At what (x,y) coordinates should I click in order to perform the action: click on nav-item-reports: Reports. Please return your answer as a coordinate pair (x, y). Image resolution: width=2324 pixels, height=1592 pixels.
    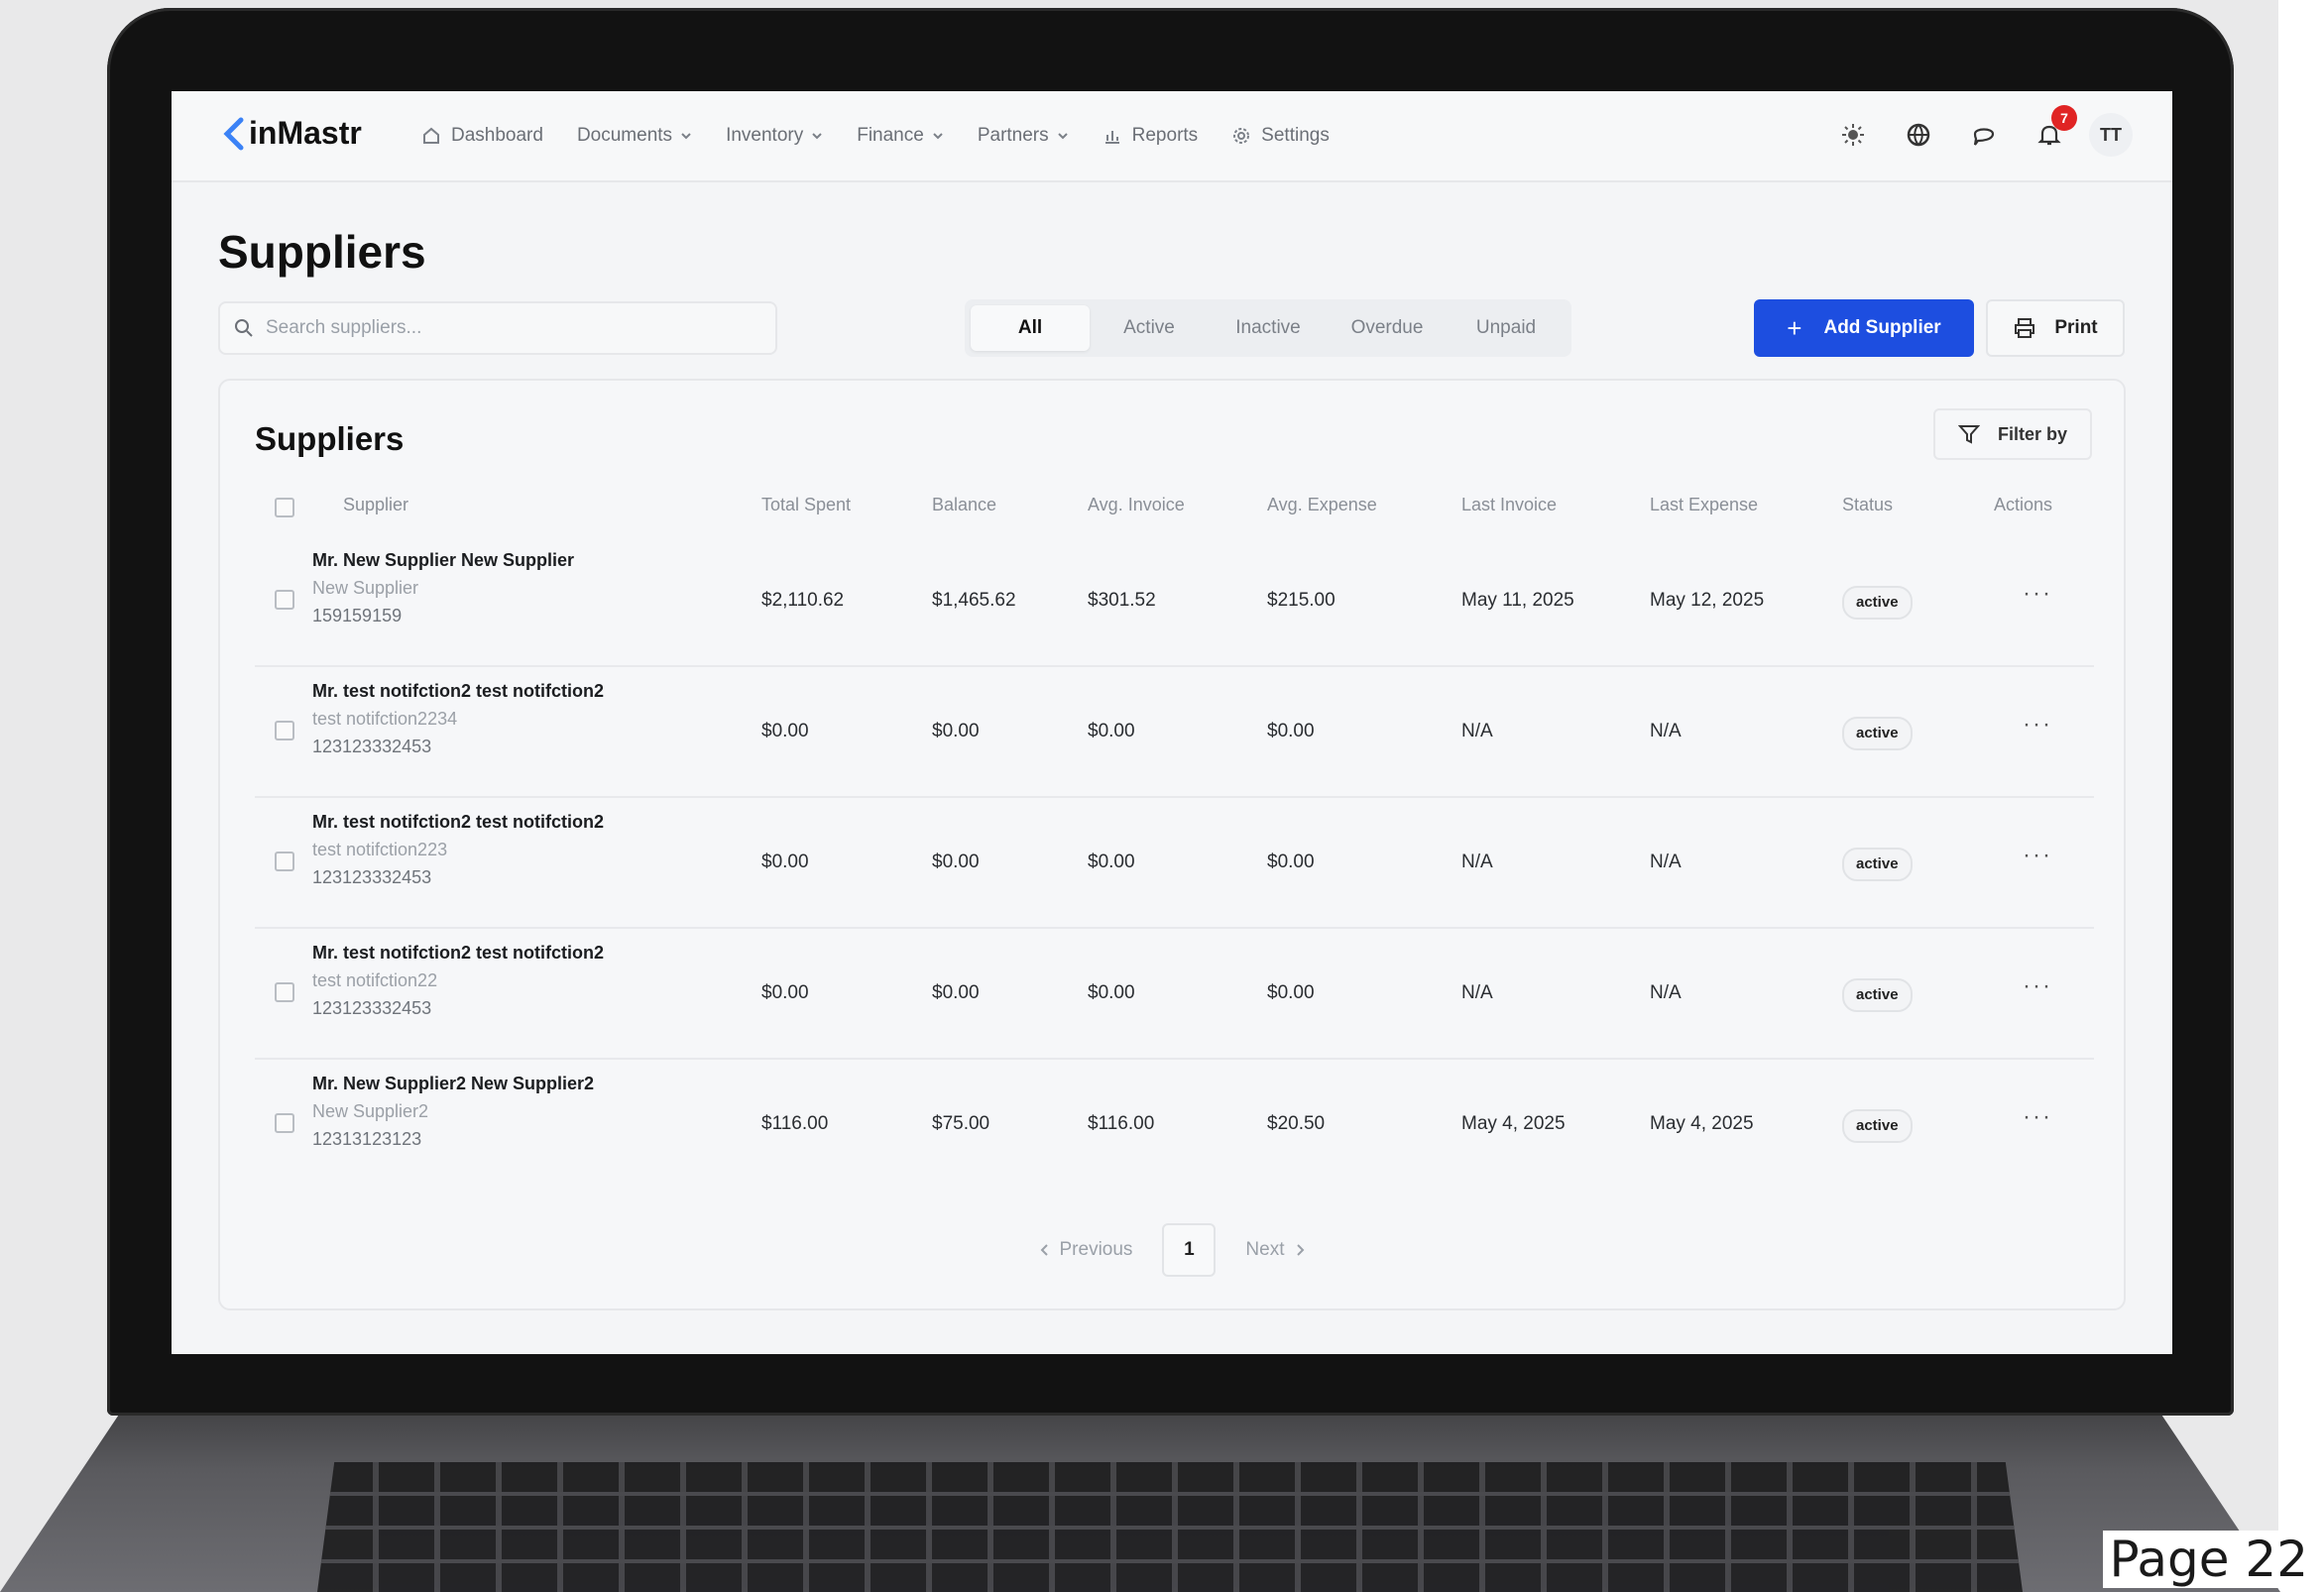
    Looking at the image, I should click on (1150, 136).